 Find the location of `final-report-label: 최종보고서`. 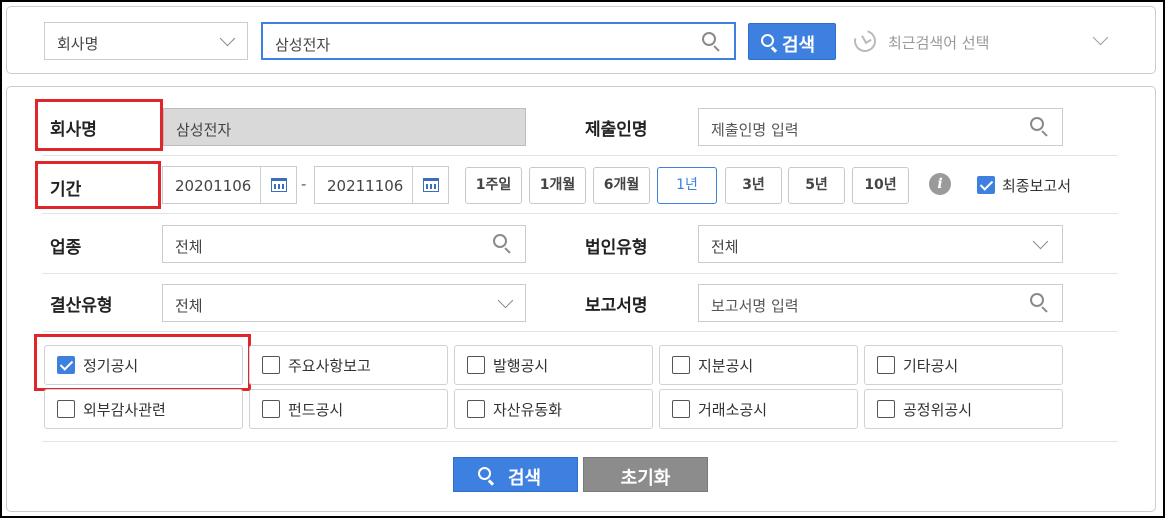

final-report-label: 최종보고서 is located at coordinates (1037, 186).